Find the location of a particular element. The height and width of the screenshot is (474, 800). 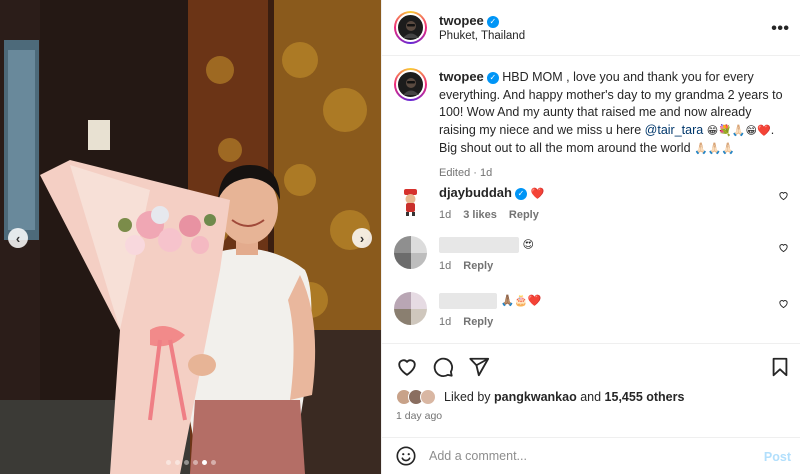

post-header: twopee ✓ Phuket, Thailand • • • is located at coordinates (591, 28).